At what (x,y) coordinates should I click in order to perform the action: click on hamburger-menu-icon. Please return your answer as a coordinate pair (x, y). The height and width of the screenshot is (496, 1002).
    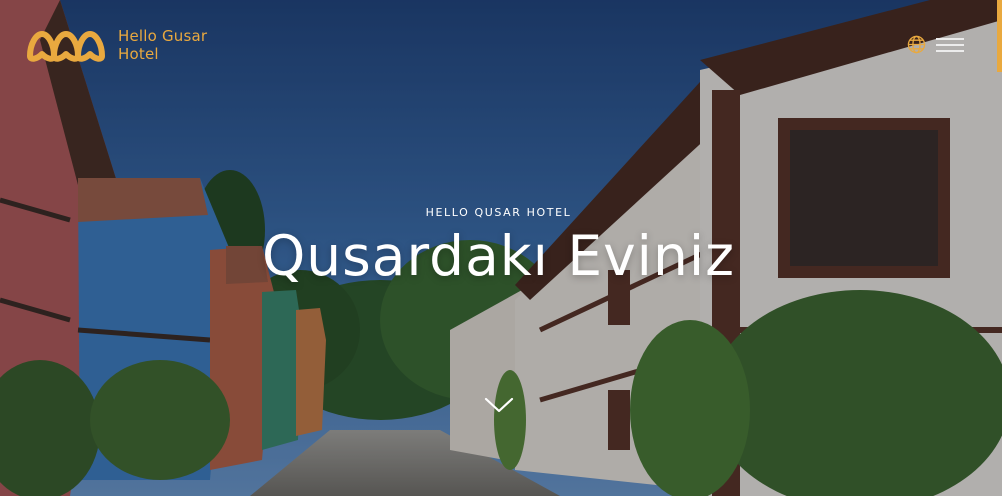
    Looking at the image, I should click on (950, 45).